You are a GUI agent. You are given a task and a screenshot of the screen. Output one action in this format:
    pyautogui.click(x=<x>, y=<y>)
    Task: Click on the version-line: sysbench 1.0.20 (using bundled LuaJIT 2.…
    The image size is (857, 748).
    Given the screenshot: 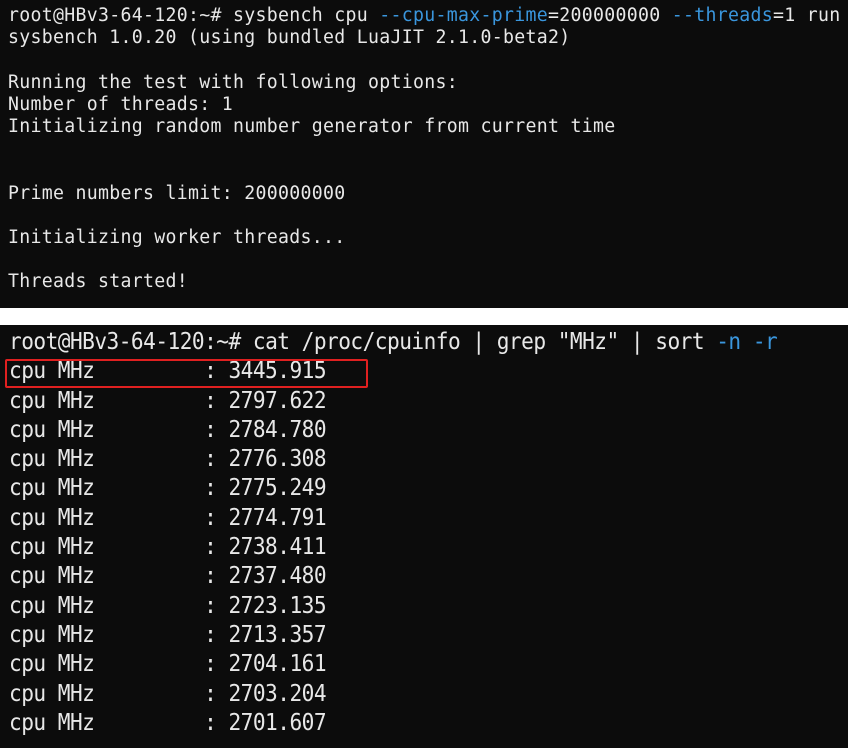 What is the action you would take?
    pyautogui.click(x=289, y=38)
    